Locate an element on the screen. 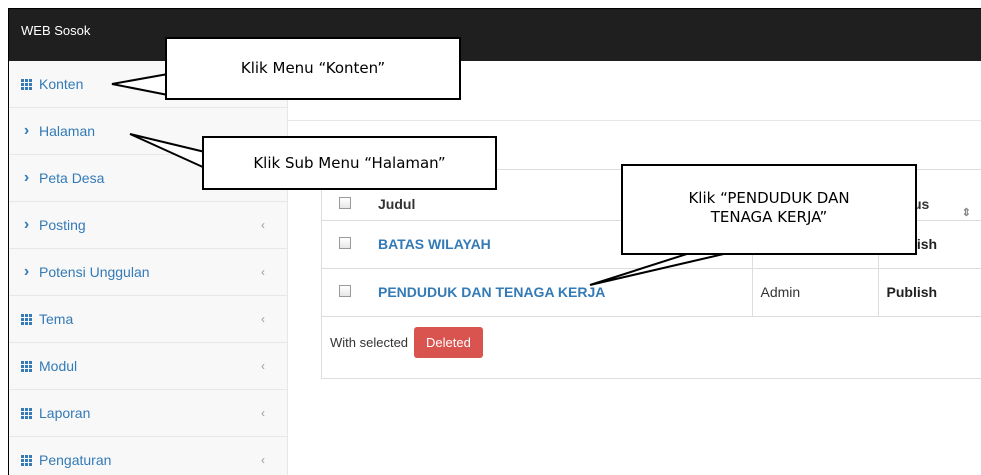  callout-penduduk-tail is located at coordinates (659, 269).